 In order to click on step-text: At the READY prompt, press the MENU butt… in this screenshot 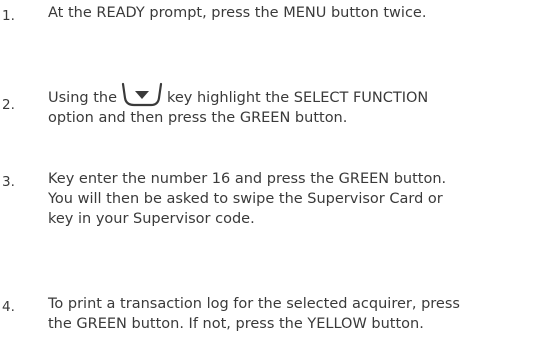, I will do `click(298, 13)`.